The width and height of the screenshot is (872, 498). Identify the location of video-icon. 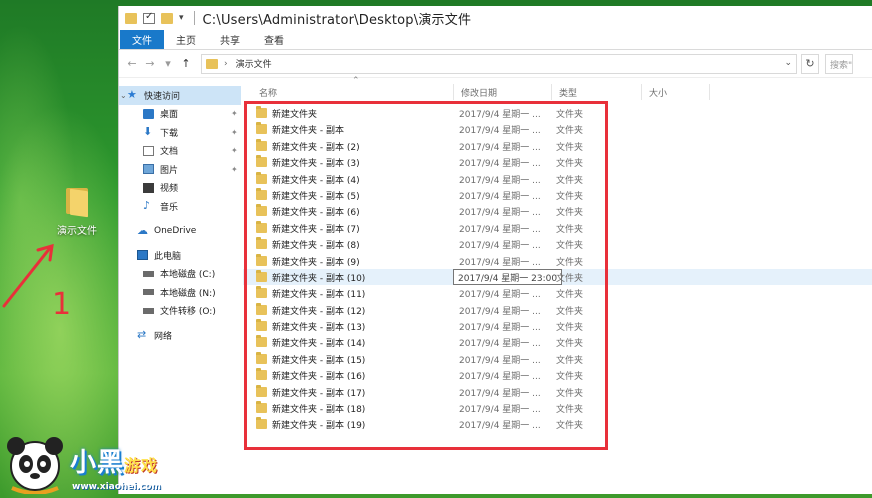
(148, 187).